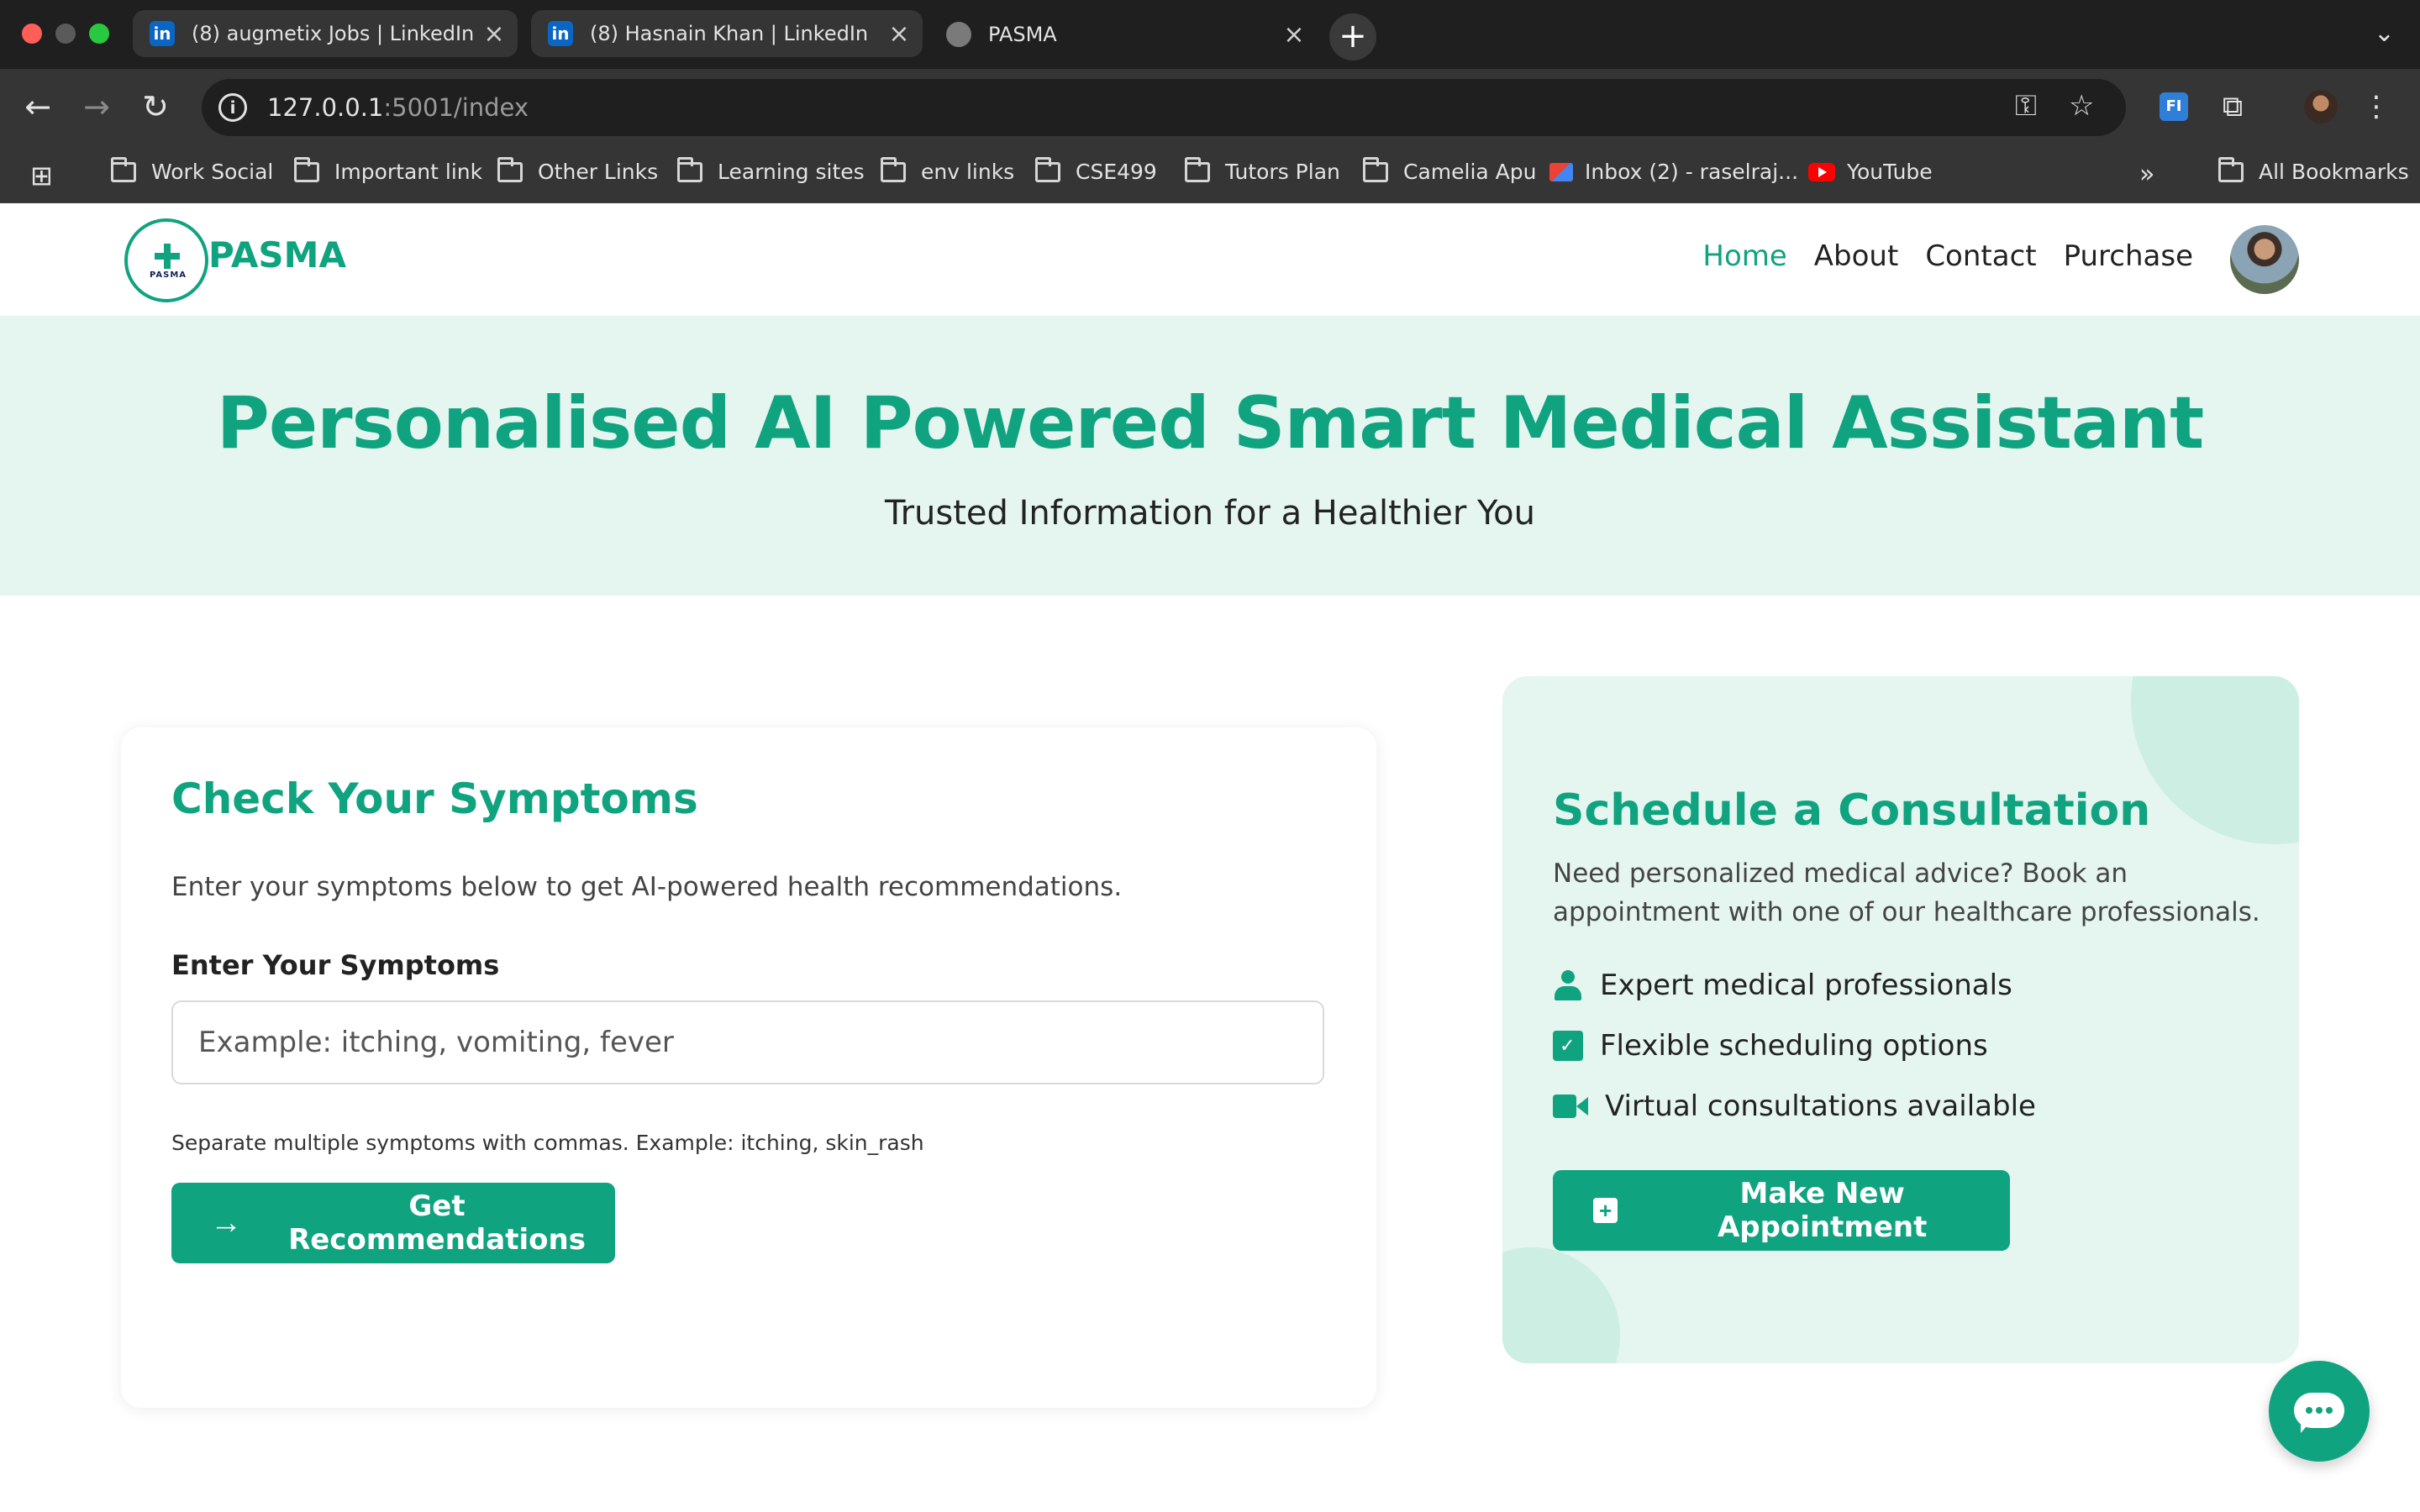 This screenshot has width=2420, height=1512. What do you see at coordinates (1820, 1106) in the screenshot?
I see `feature-text: Virtual consultations available` at bounding box center [1820, 1106].